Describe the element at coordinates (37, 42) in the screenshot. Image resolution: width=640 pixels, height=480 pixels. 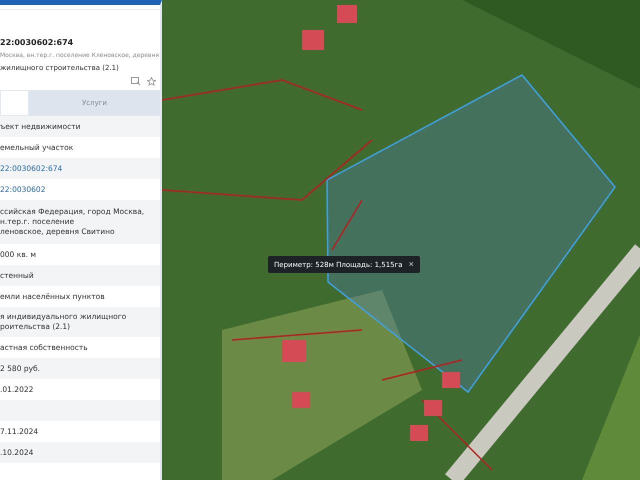
I see `cadastral-number: 22:0030602:674` at that location.